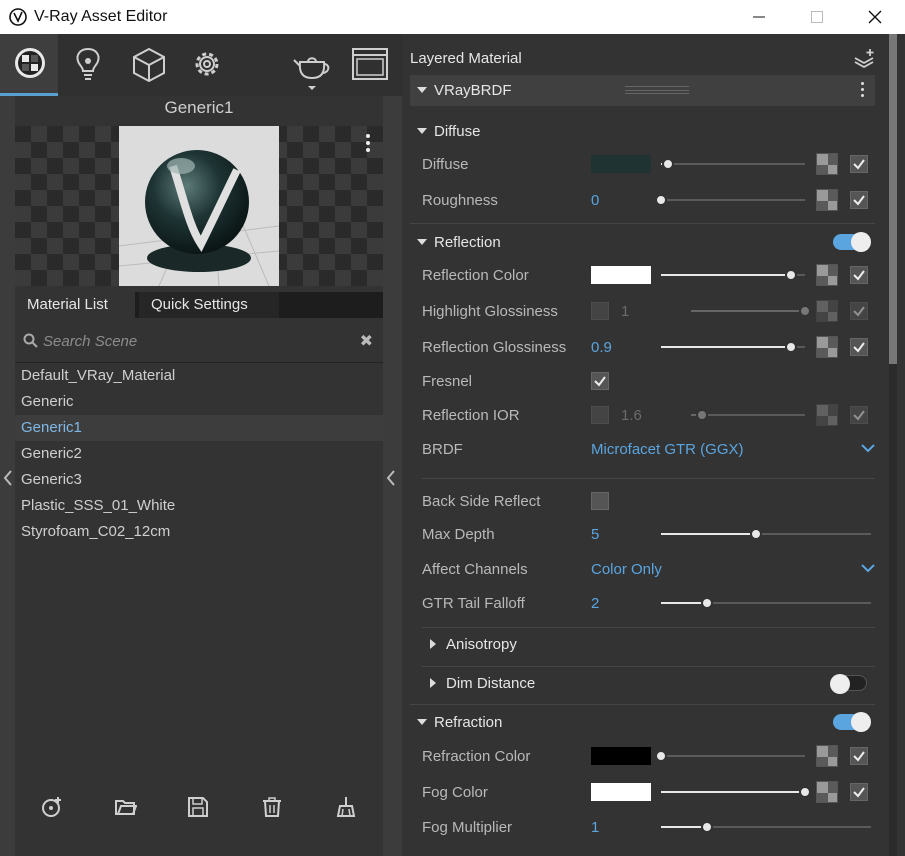  Describe the element at coordinates (733, 164) in the screenshot. I see `diffuse-slider` at that location.